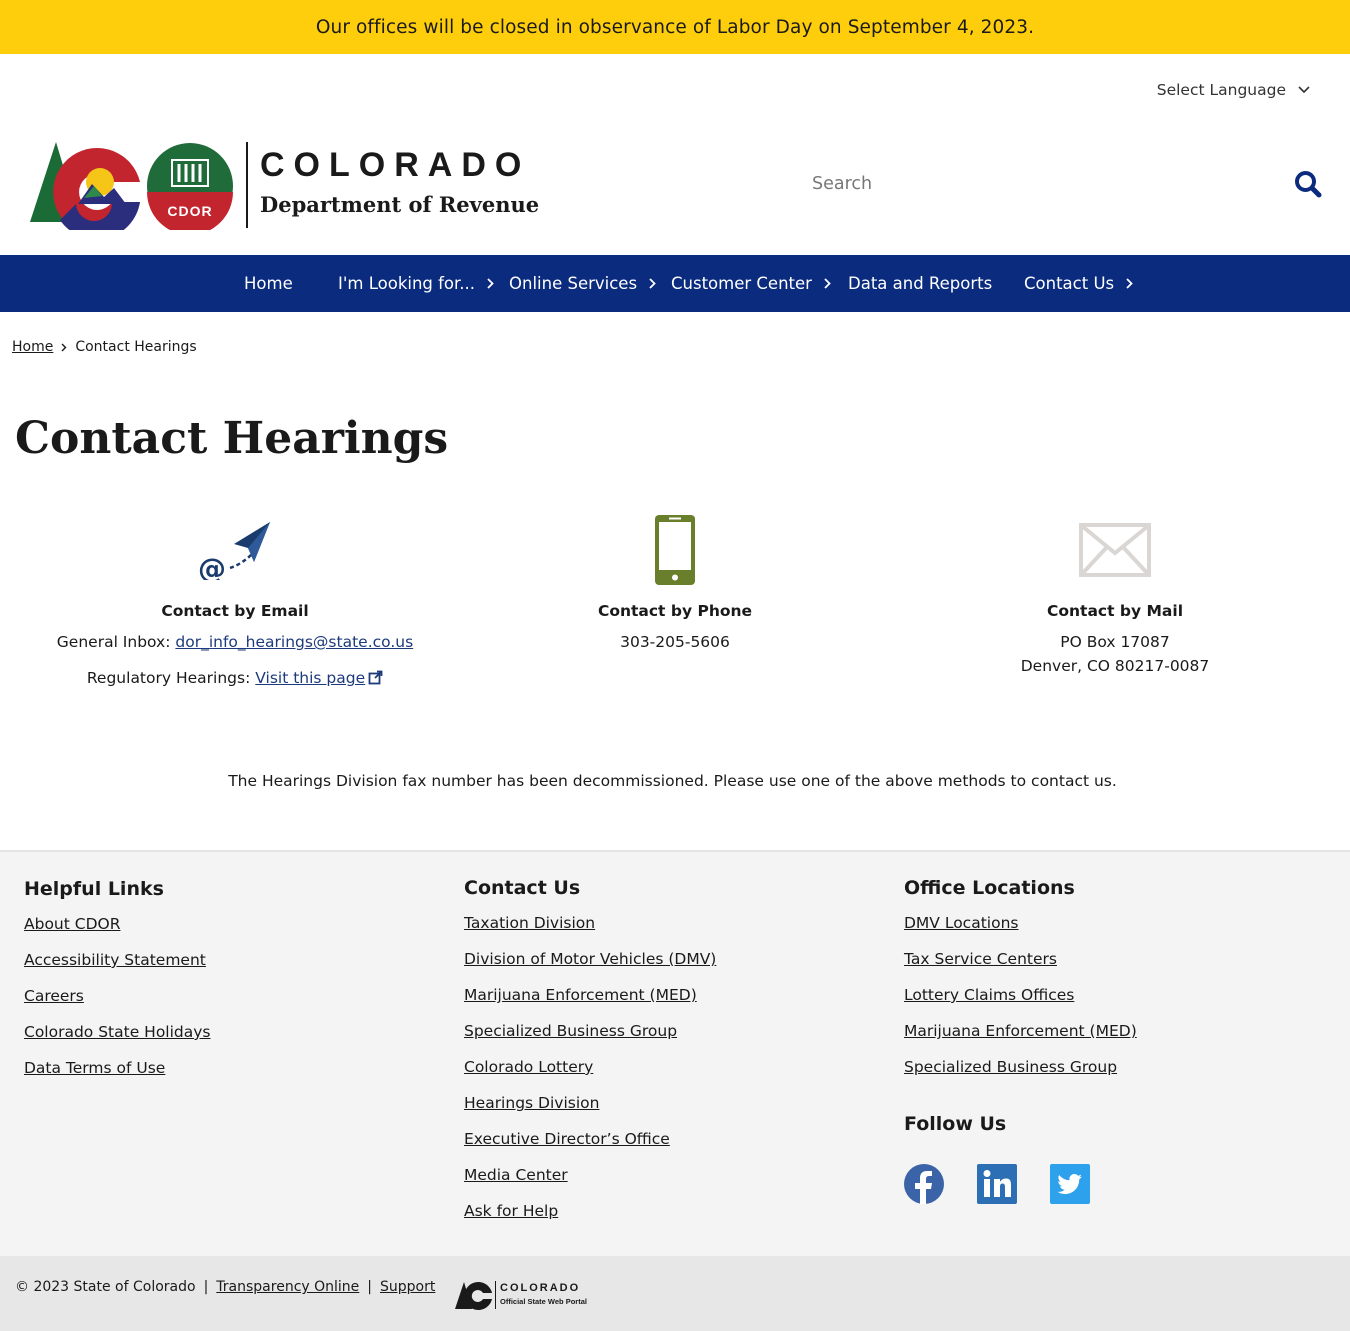  I want to click on footer-heading: Helpful Links, so click(94, 889).